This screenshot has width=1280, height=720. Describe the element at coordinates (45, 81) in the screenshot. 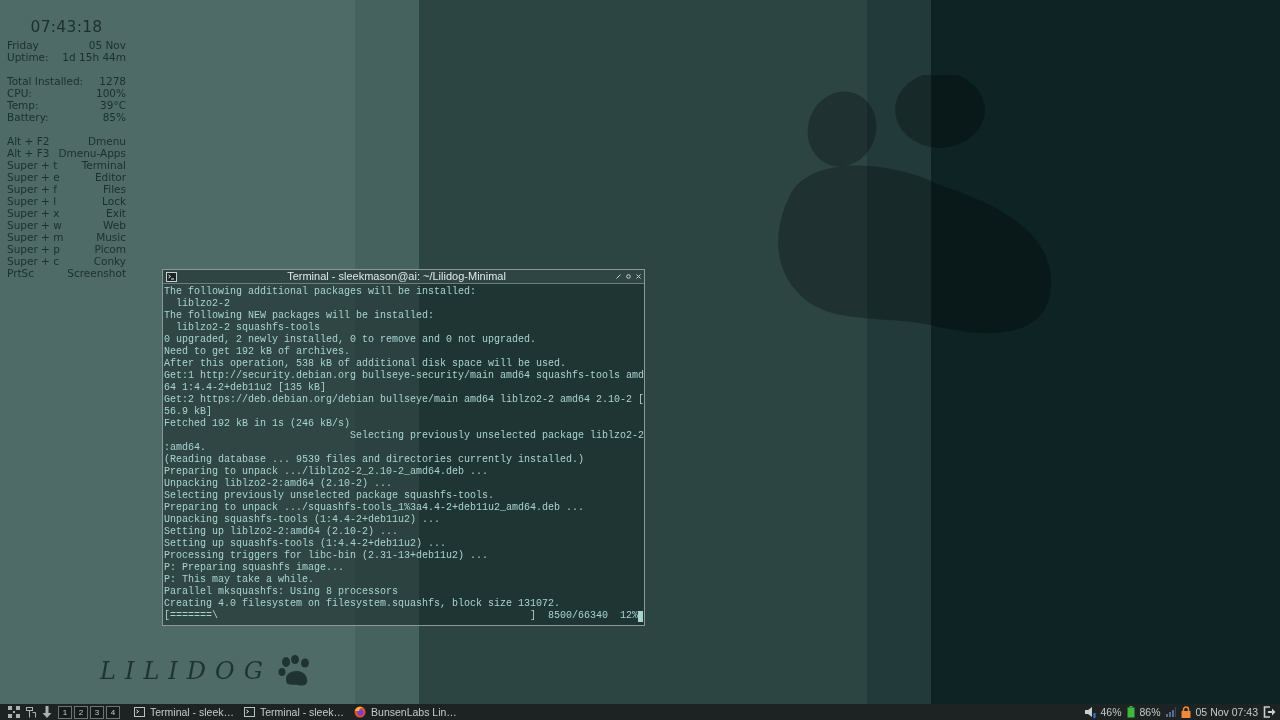

I see `info-label: Total Installed:` at that location.